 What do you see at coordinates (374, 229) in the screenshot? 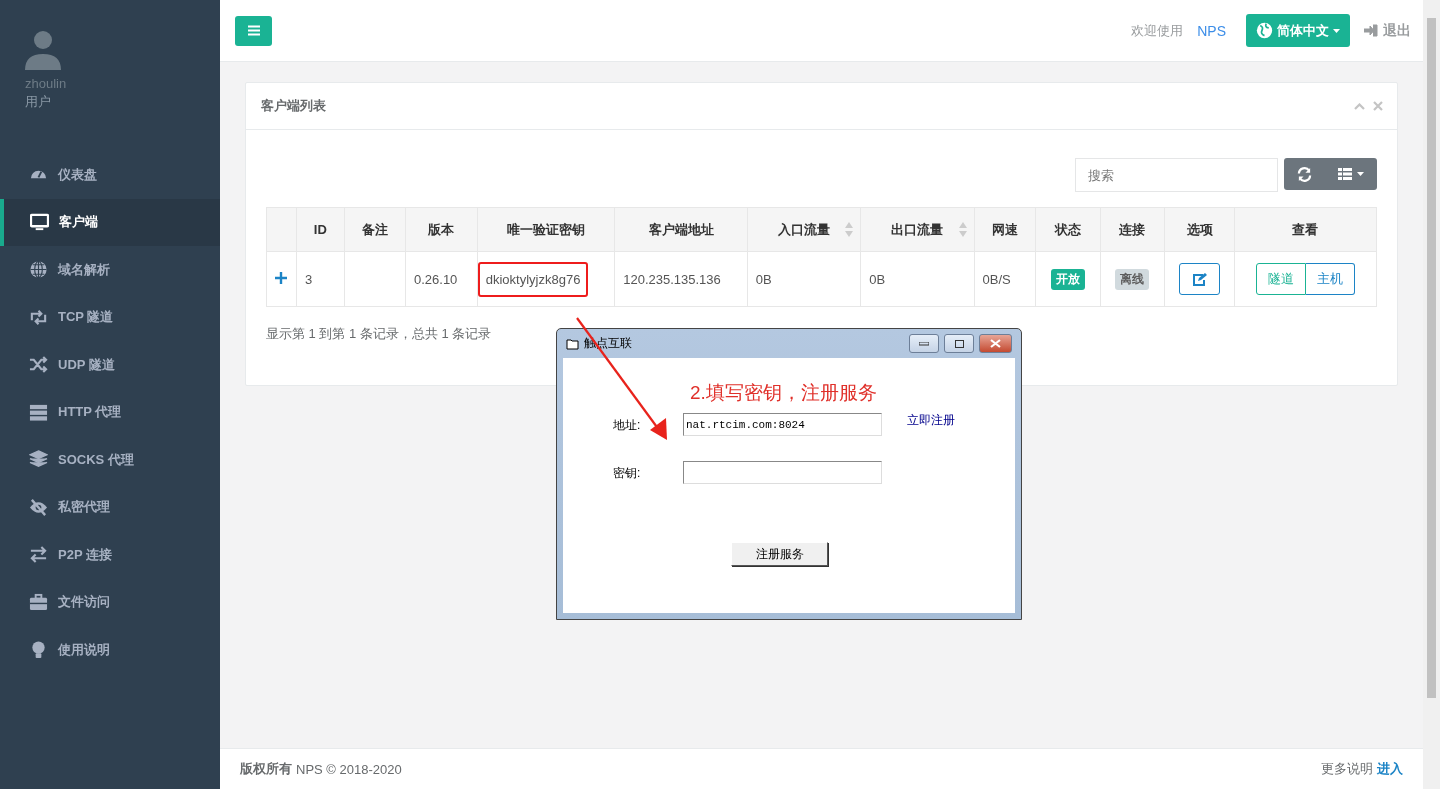
I see `column-header: 备注` at bounding box center [374, 229].